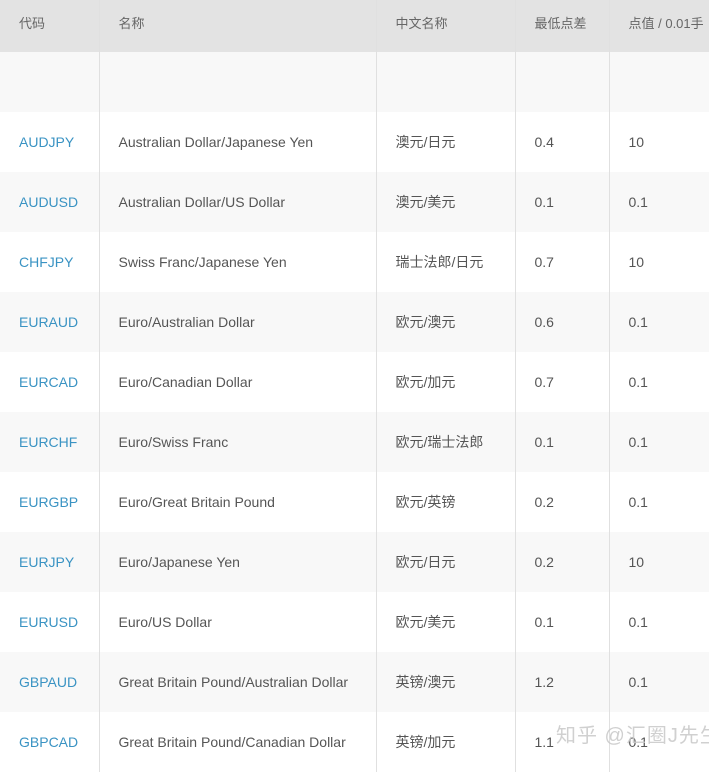 The height and width of the screenshot is (772, 709). Describe the element at coordinates (446, 562) in the screenshot. I see `cell-chinese-name: 欧元/日元` at that location.